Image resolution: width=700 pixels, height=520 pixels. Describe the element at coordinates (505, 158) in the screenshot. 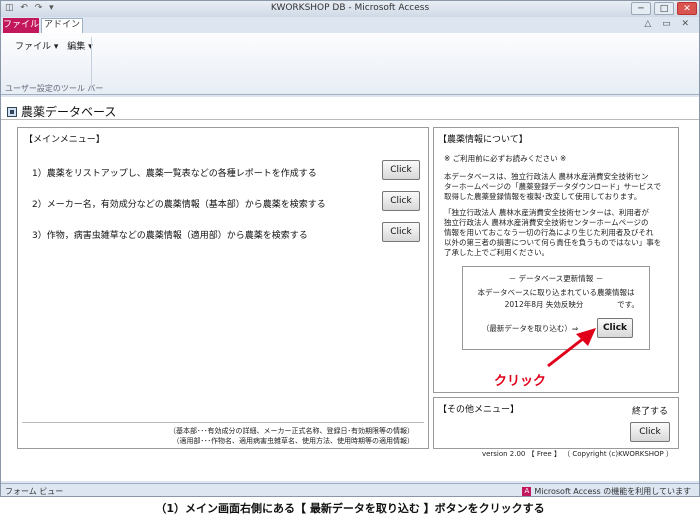

I see `info-notice: ※ ご利用前に必ずお読みください ※` at that location.